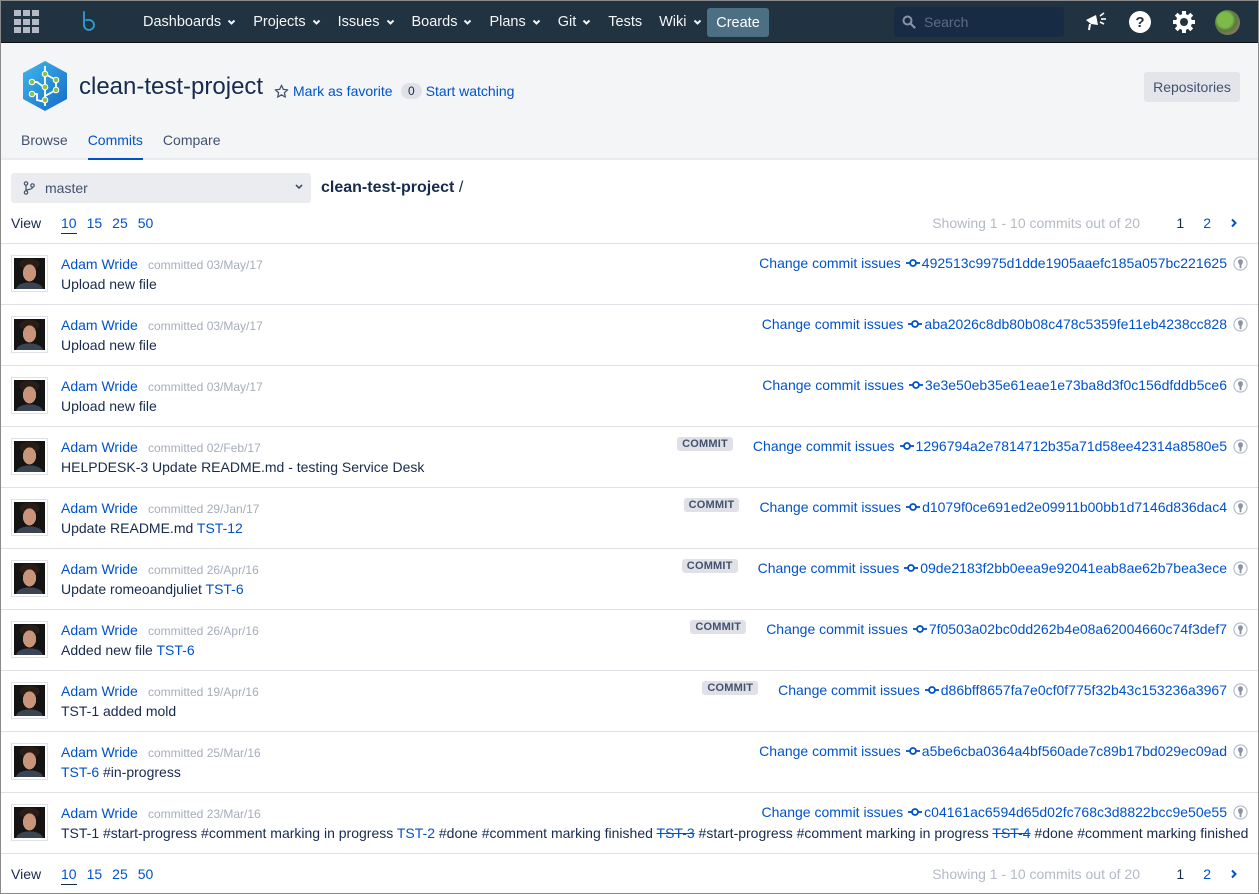  What do you see at coordinates (680, 22) in the screenshot?
I see `nav-menu-wiki: Wiki` at bounding box center [680, 22].